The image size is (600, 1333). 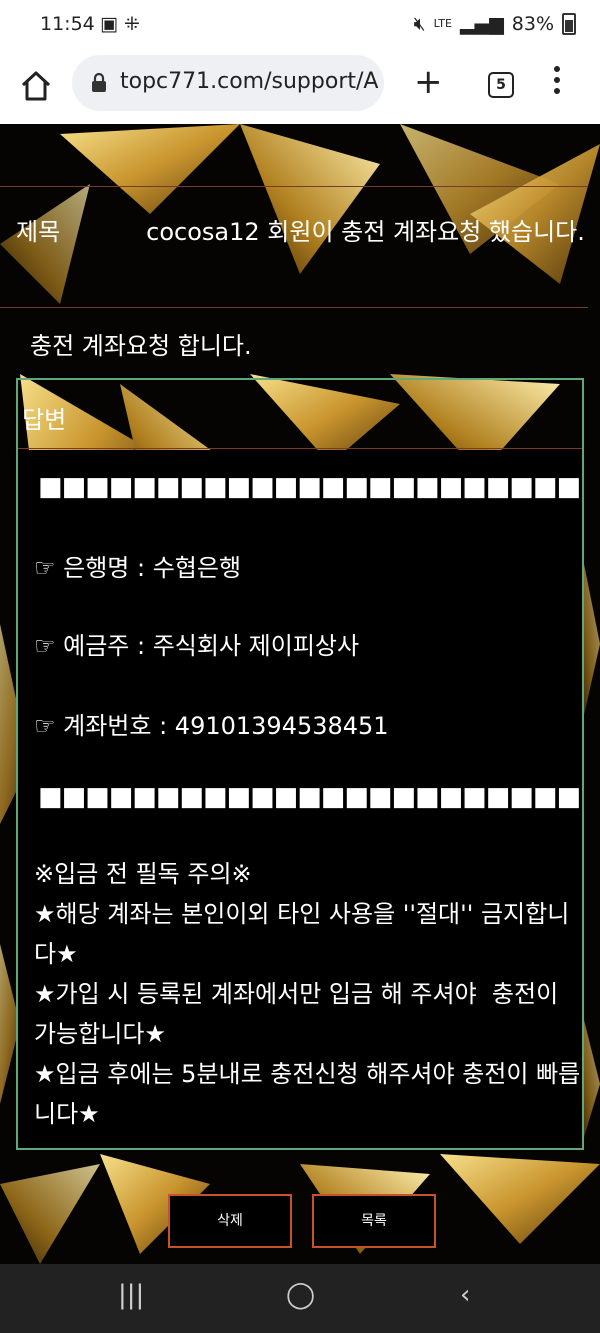 I want to click on list-button: 목록, so click(x=374, y=1221).